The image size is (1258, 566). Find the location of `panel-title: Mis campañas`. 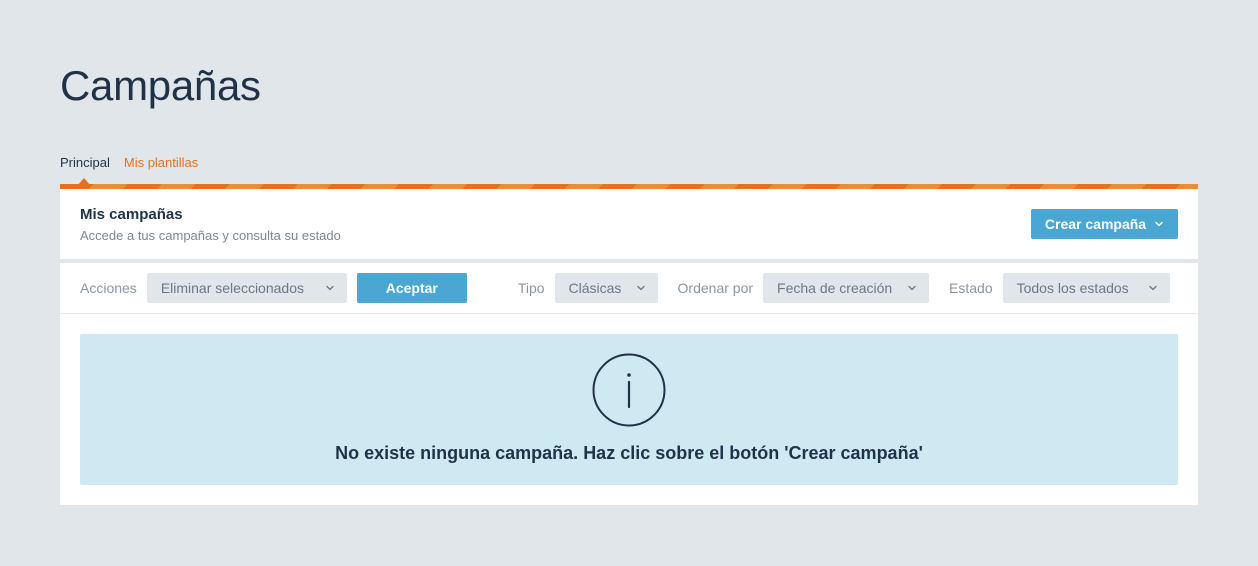

panel-title: Mis campañas is located at coordinates (131, 214).